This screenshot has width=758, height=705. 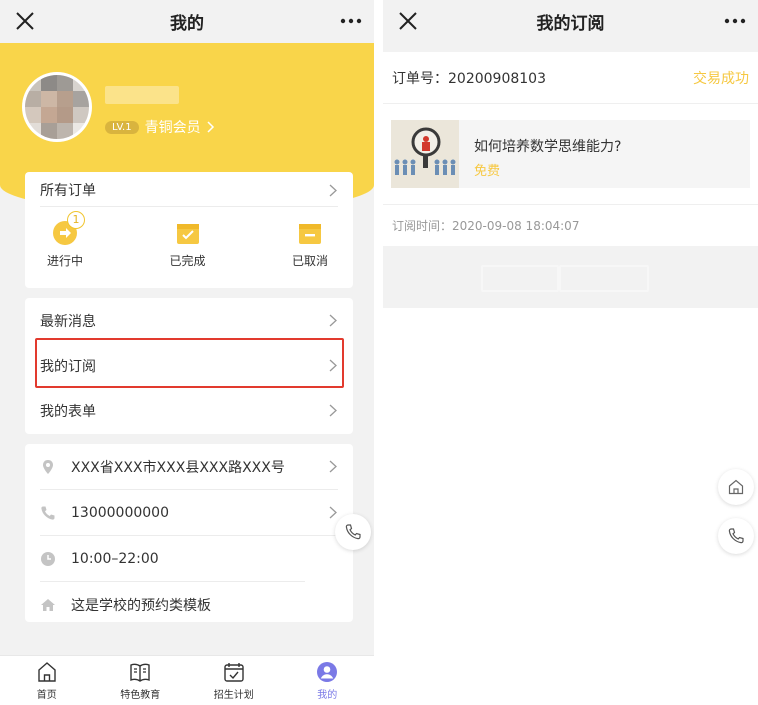 What do you see at coordinates (120, 512) in the screenshot?
I see `phone-text: 13000000000` at bounding box center [120, 512].